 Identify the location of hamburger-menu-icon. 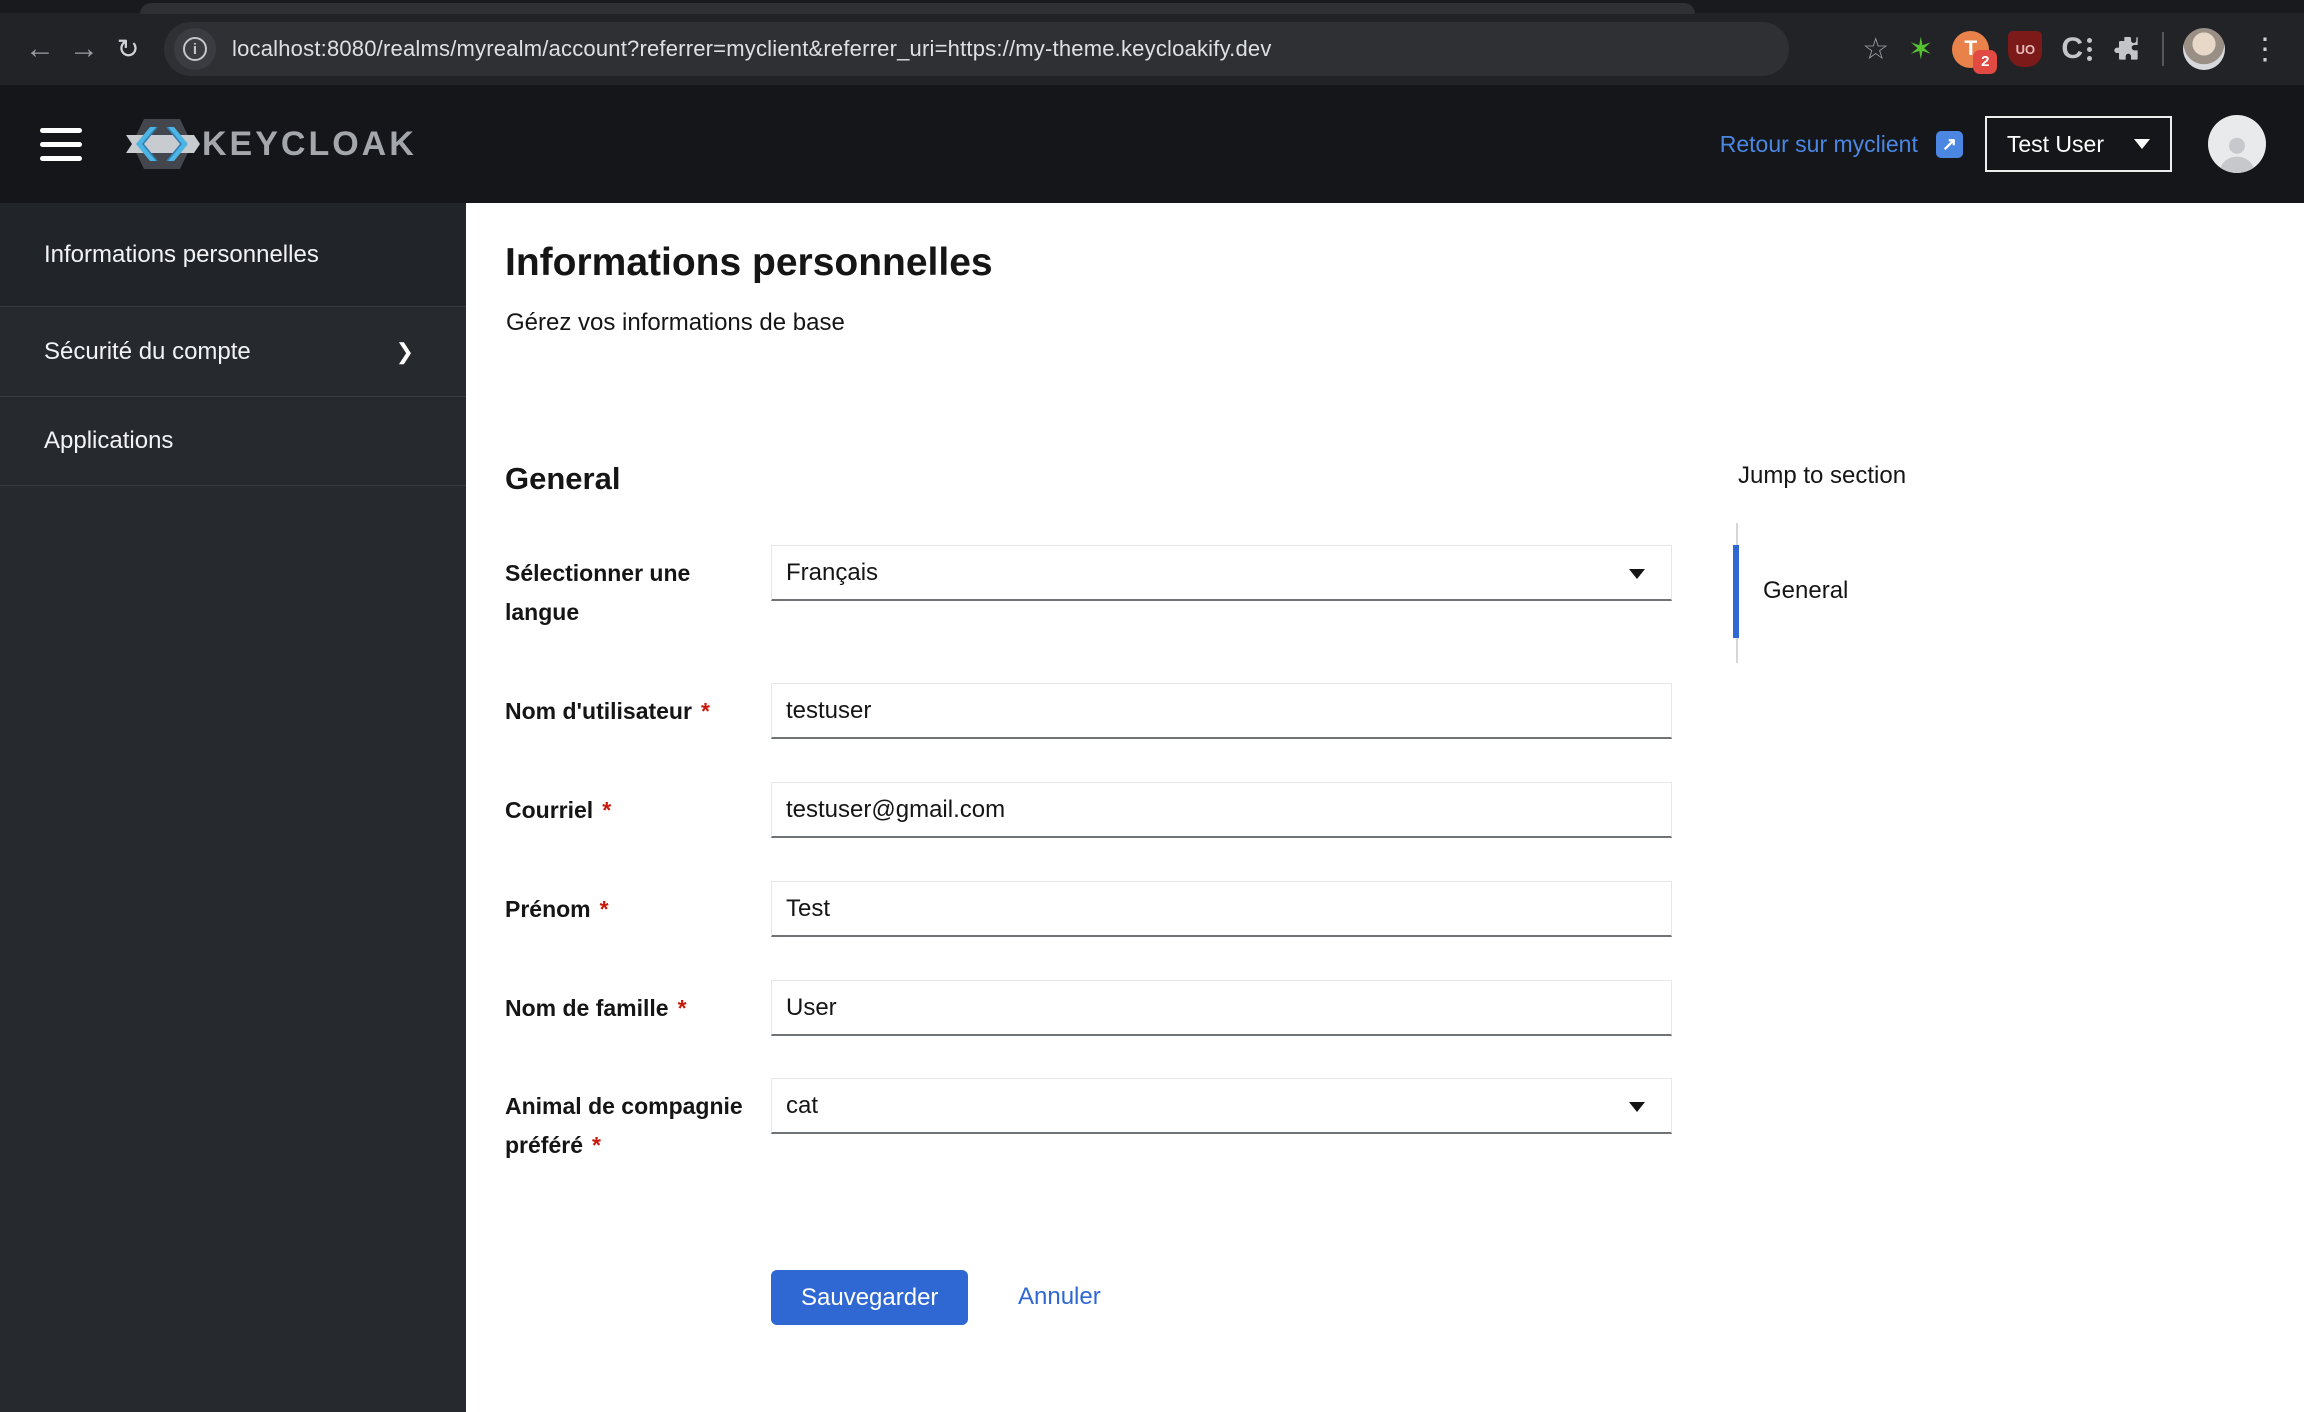
(61, 144).